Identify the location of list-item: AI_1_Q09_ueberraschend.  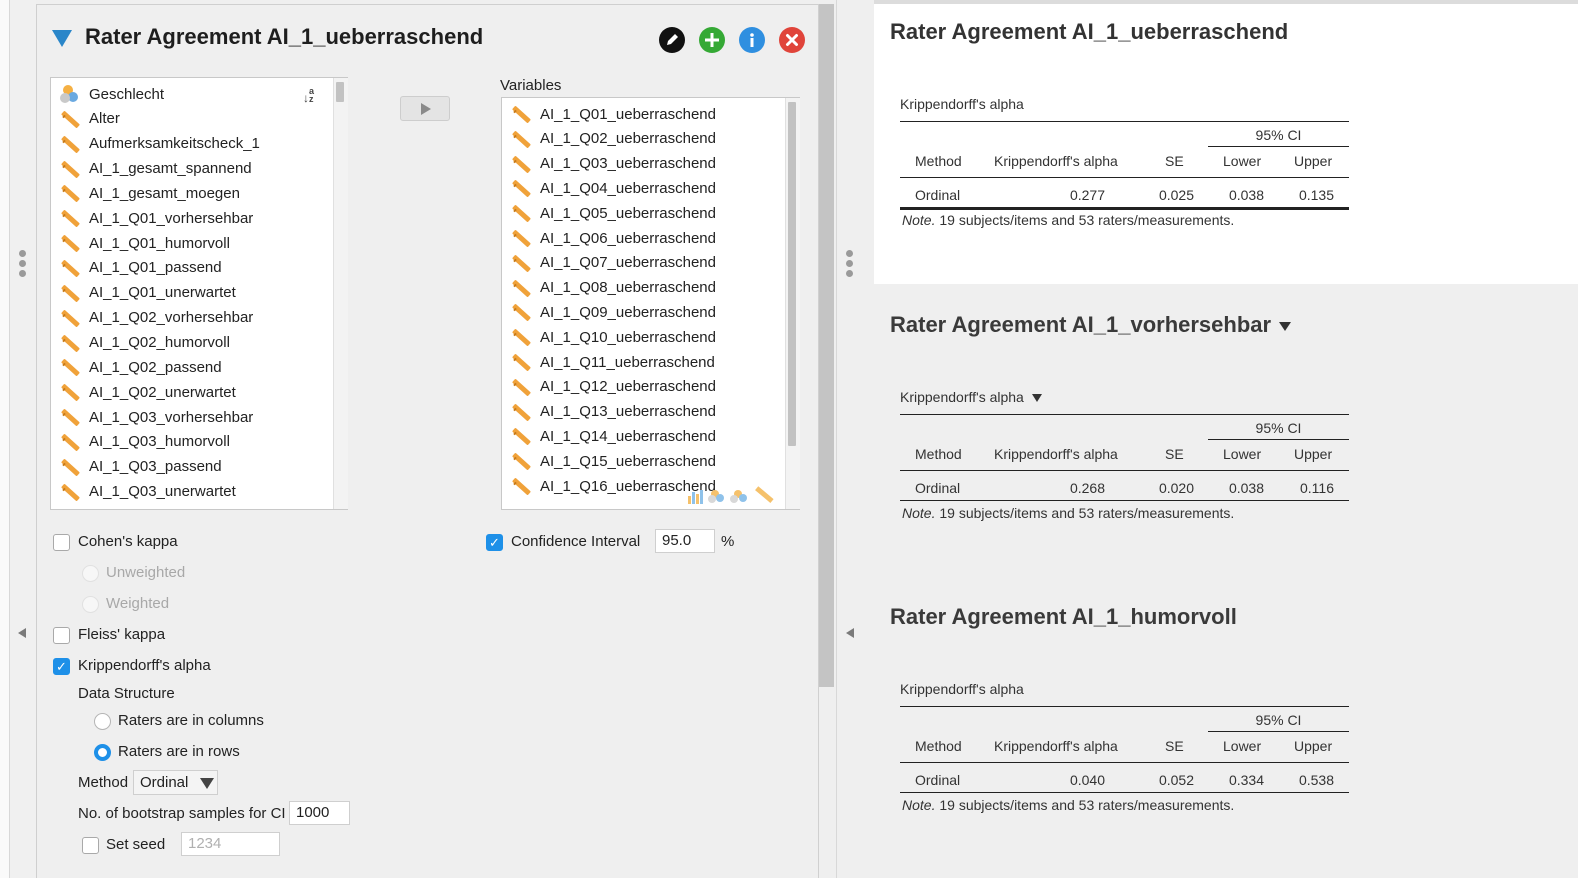
(613, 312).